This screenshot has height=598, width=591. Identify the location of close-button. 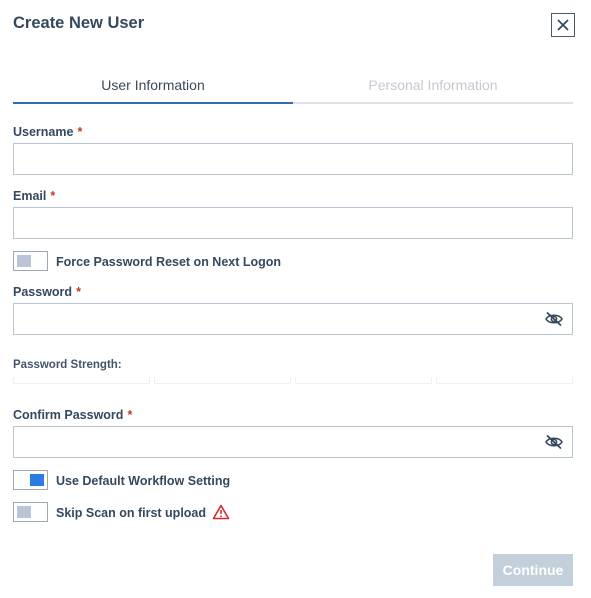
(563, 25).